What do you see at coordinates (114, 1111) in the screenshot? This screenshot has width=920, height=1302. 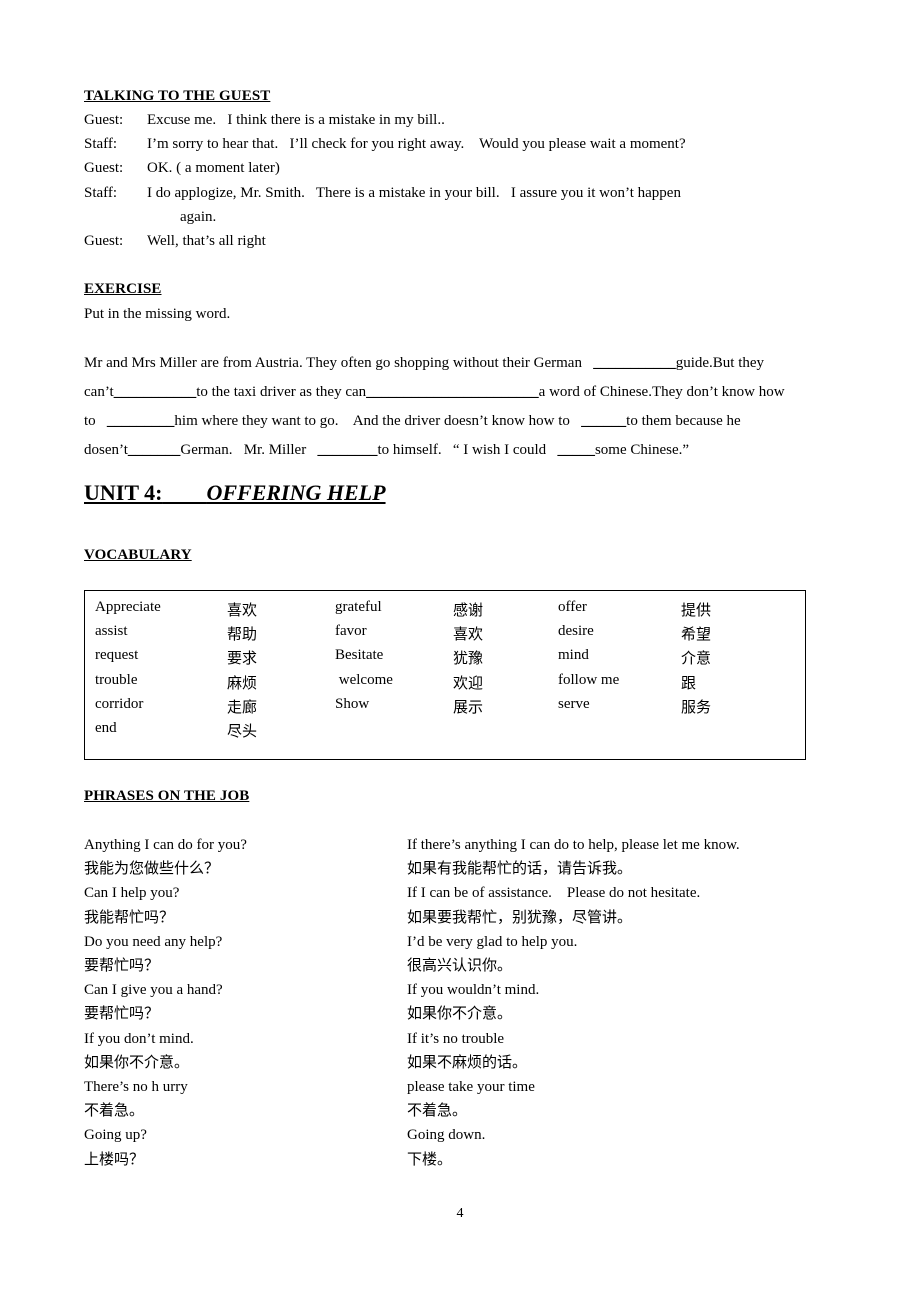 I see `phrase-left: 不着急。` at bounding box center [114, 1111].